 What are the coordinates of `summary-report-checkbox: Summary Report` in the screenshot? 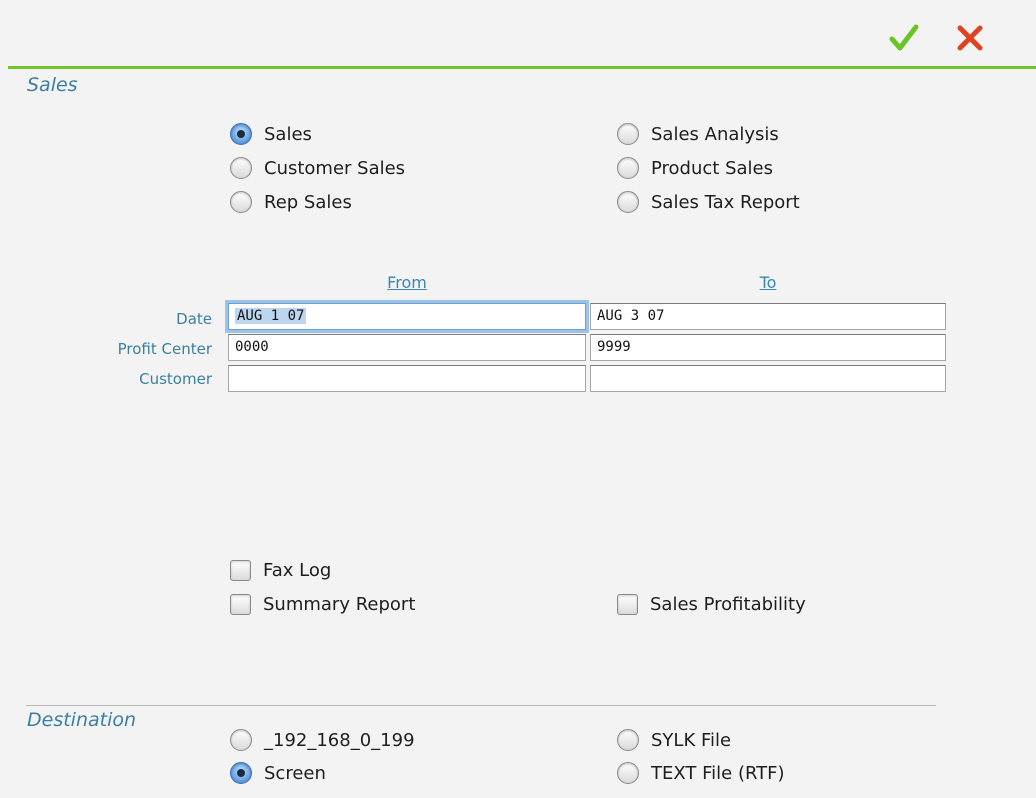 It's located at (322, 604).